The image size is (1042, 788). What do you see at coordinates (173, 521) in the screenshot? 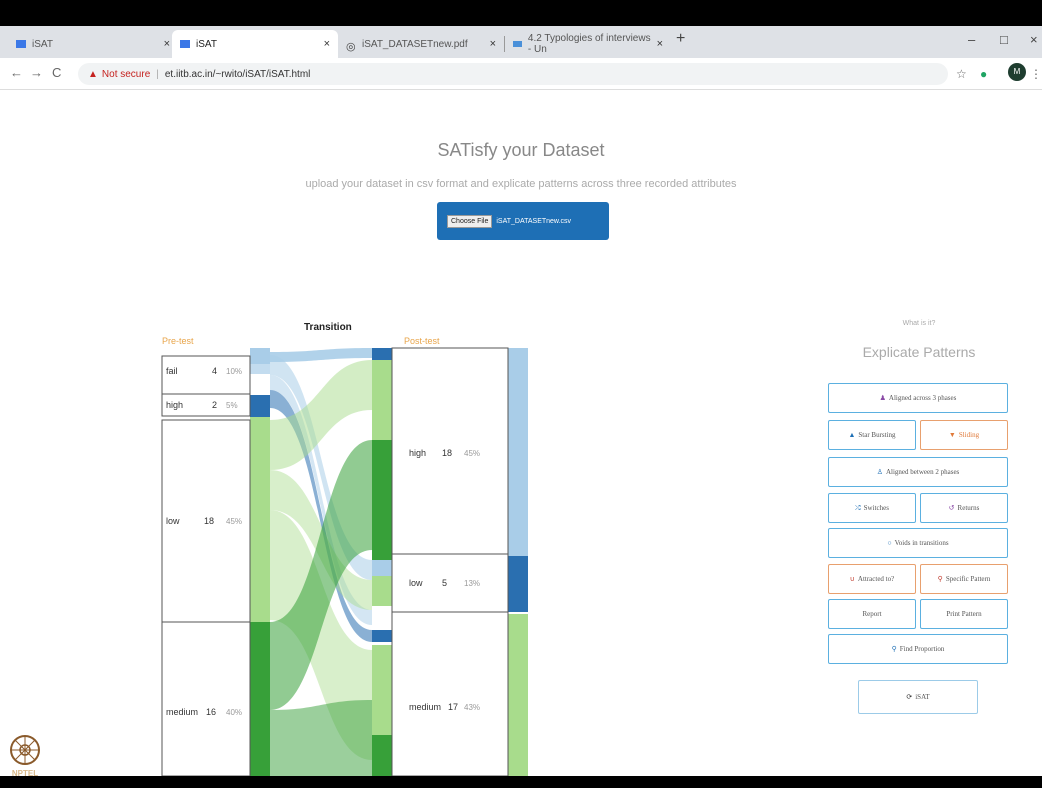
I see `pre-category-label: low` at bounding box center [173, 521].